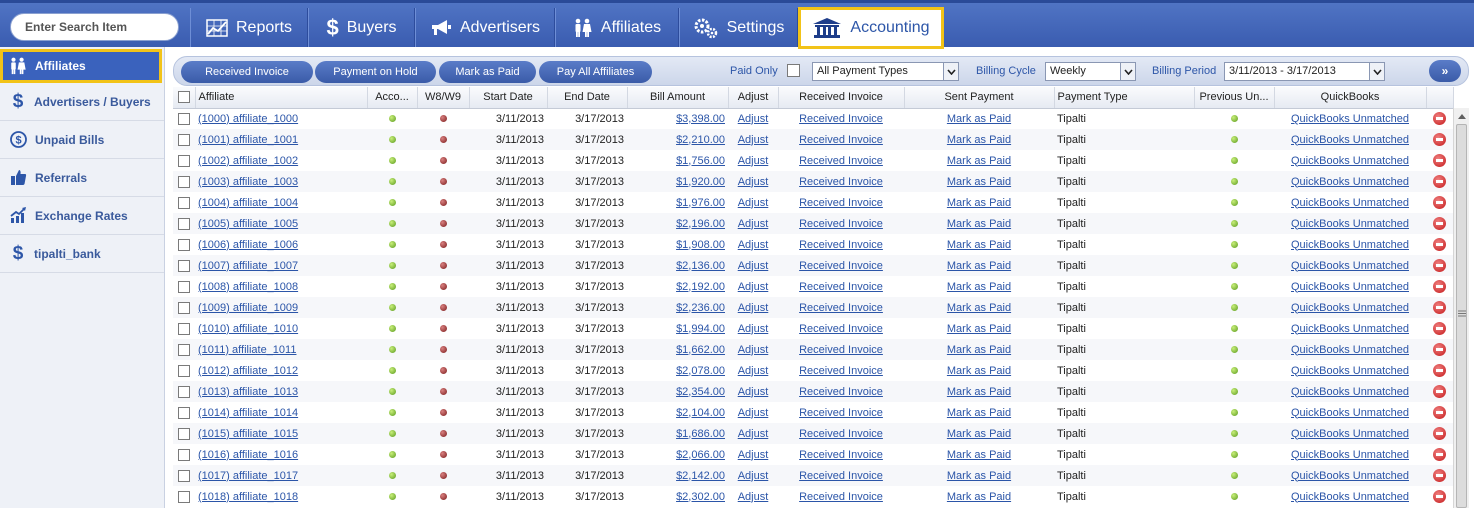  Describe the element at coordinates (487, 72) in the screenshot. I see `mark-as-paid-button: Mark as Paid` at that location.